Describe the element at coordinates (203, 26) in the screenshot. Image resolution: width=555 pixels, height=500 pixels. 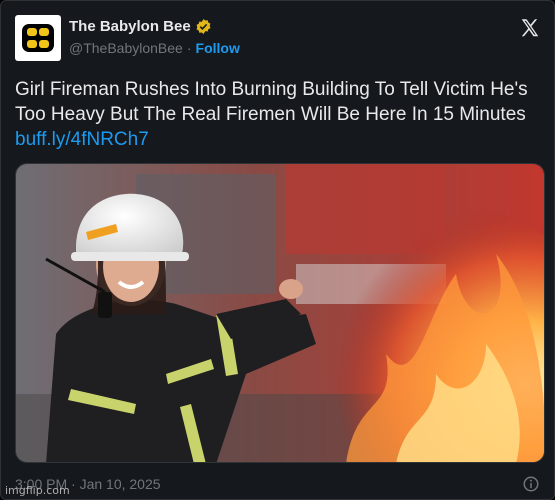
I see `verified-badge-icon` at that location.